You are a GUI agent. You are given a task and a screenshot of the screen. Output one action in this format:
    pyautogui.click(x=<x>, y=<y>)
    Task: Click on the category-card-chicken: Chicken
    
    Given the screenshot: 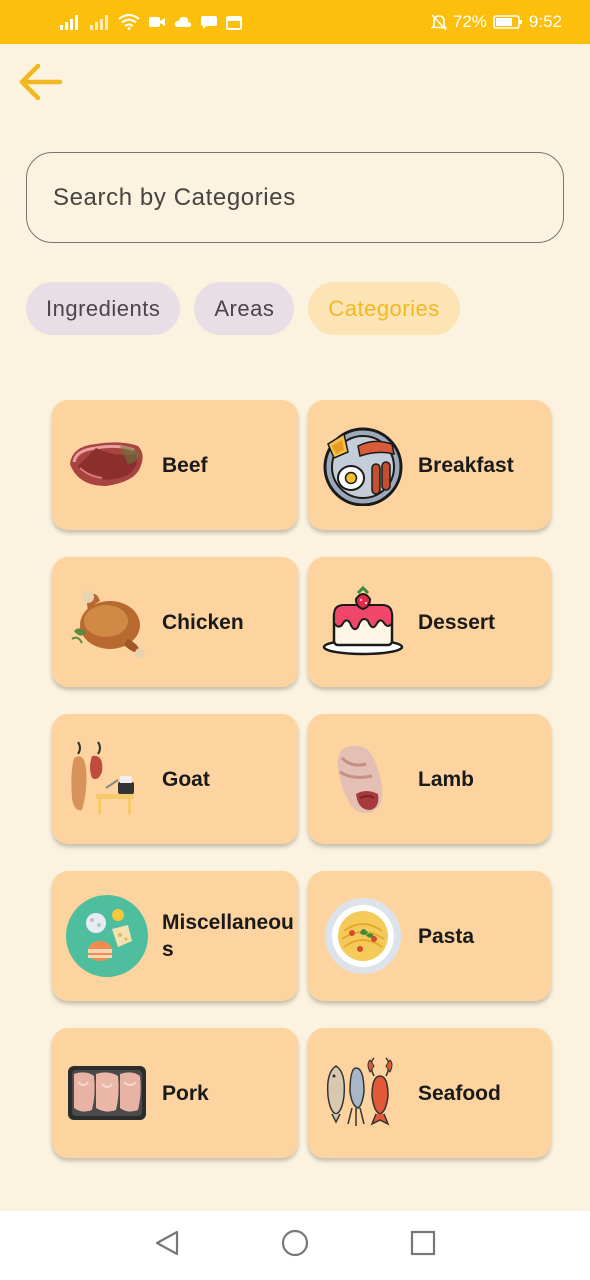 What is the action you would take?
    pyautogui.click(x=175, y=622)
    